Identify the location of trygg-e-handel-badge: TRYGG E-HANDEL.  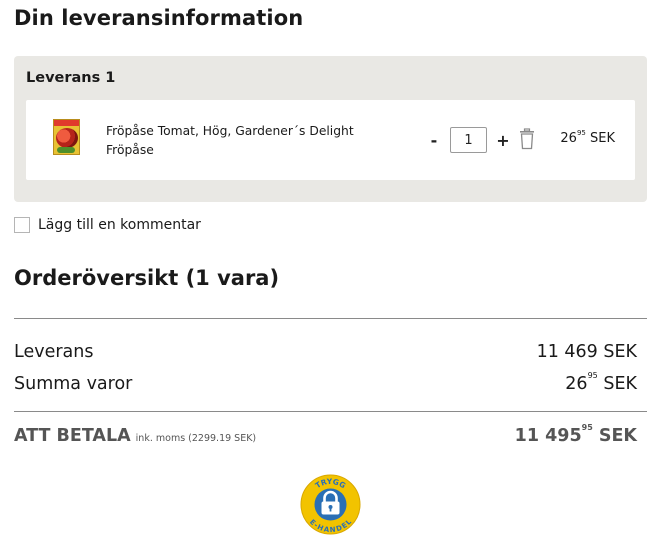
(330, 504).